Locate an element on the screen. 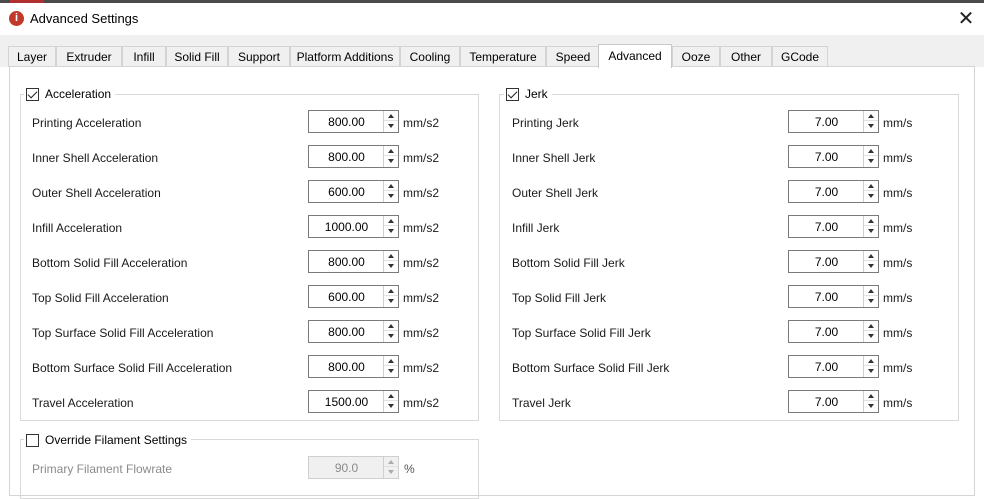 This screenshot has height=499, width=984. outer-shell-jerk-spinbox is located at coordinates (833, 191).